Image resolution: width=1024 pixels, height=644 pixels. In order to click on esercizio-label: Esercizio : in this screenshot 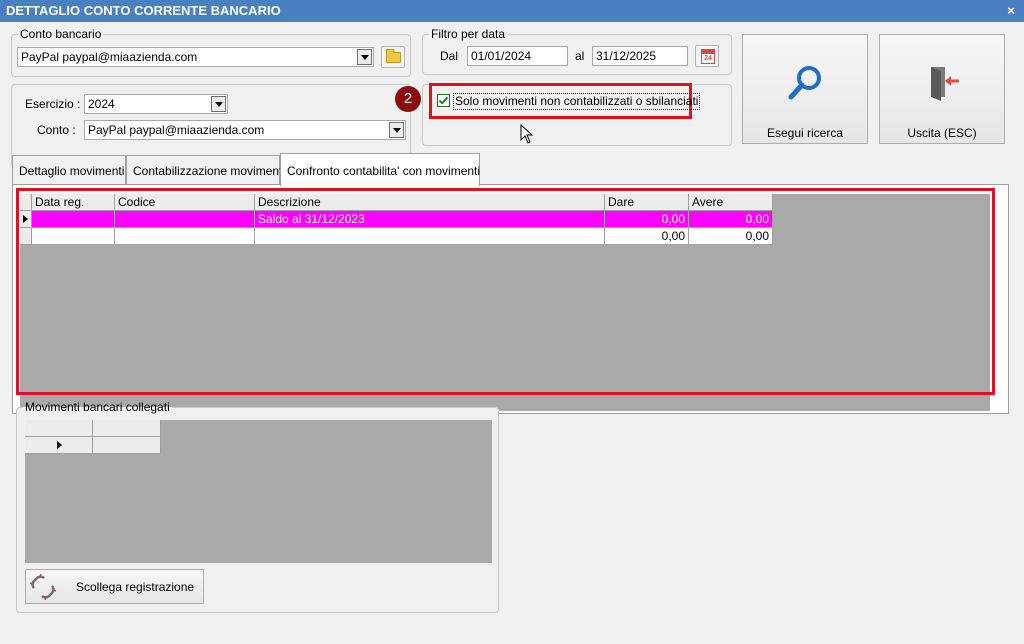, I will do `click(53, 104)`.